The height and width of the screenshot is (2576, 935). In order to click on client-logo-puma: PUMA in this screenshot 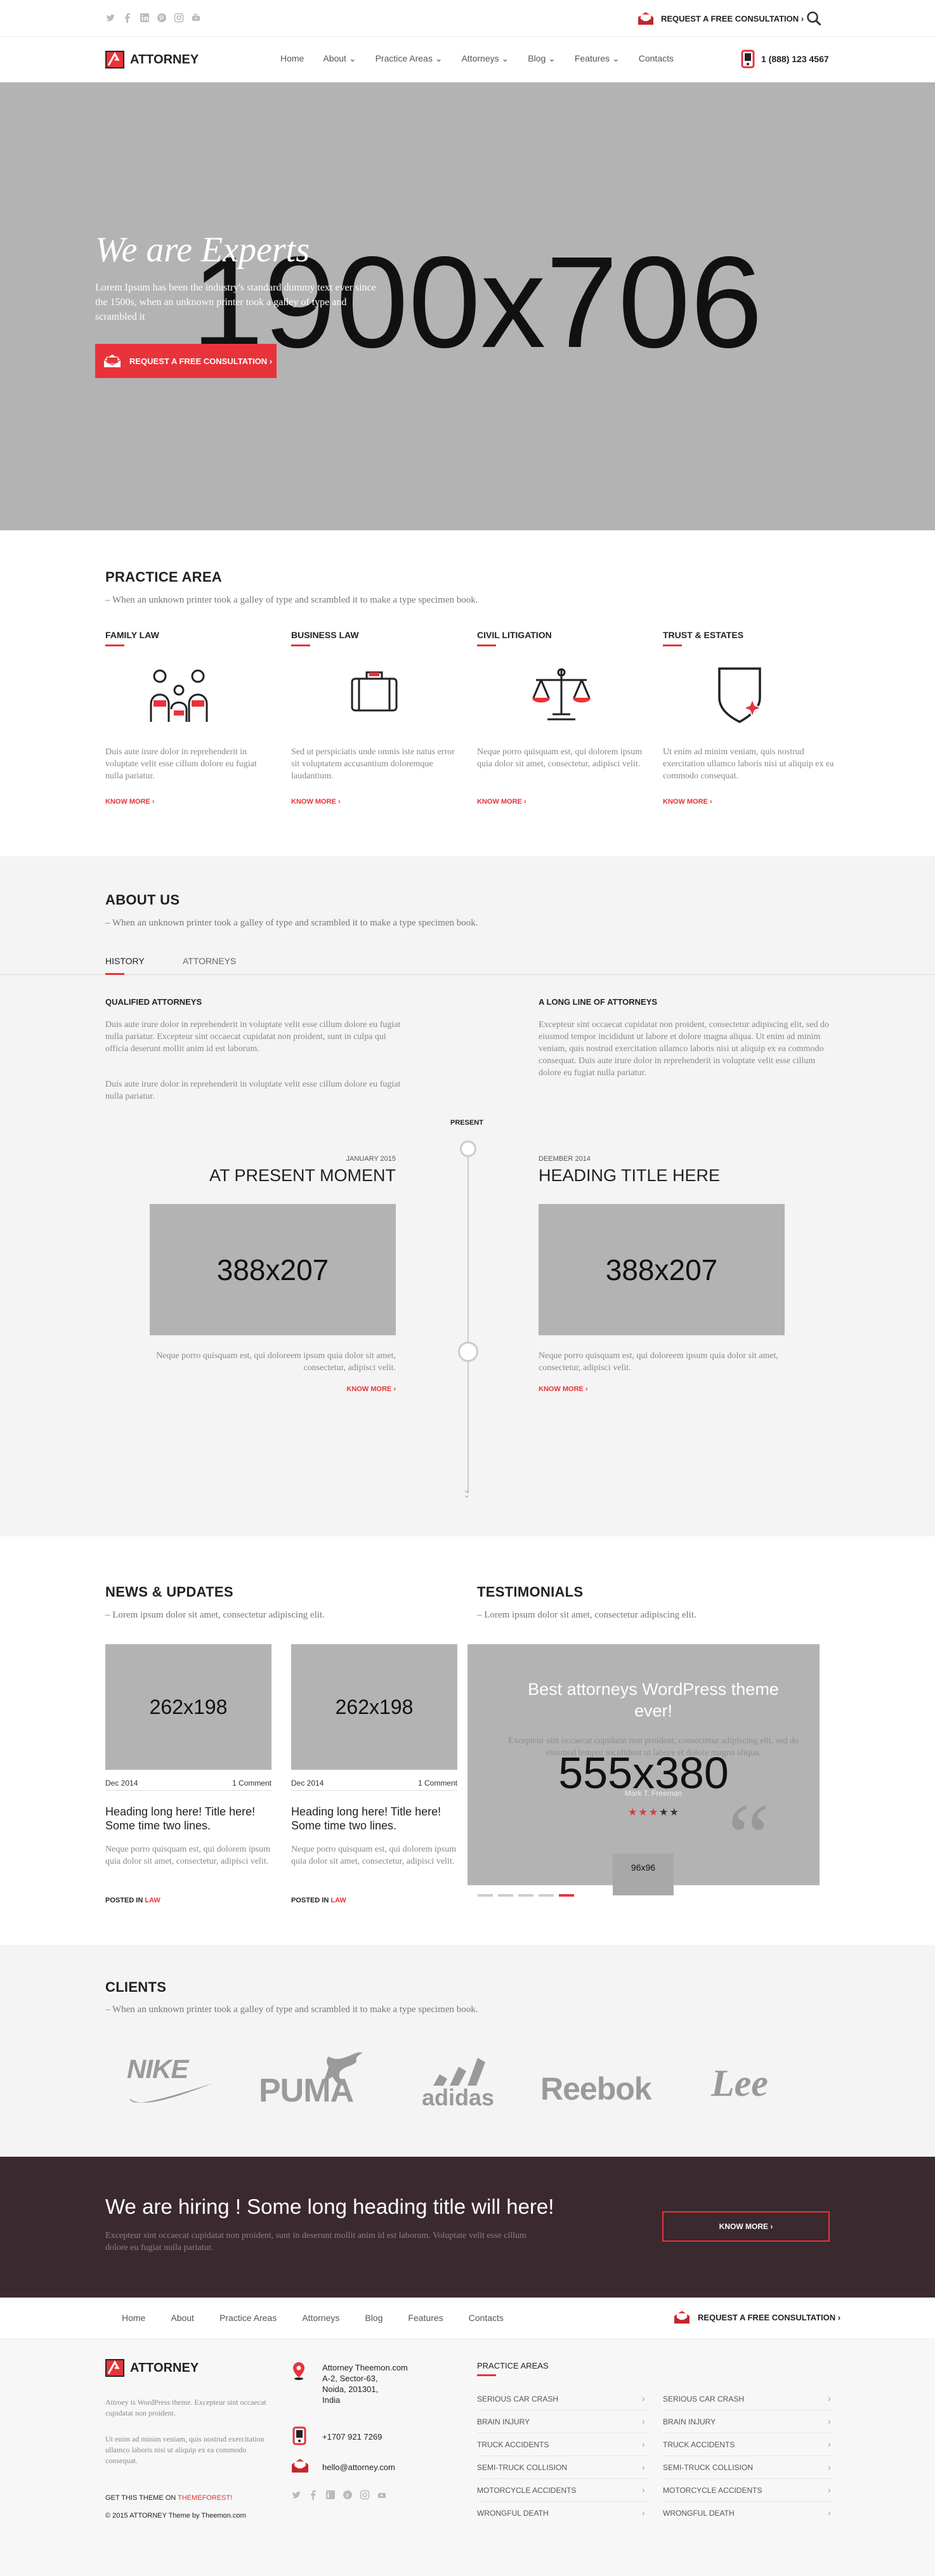, I will do `click(313, 2080)`.